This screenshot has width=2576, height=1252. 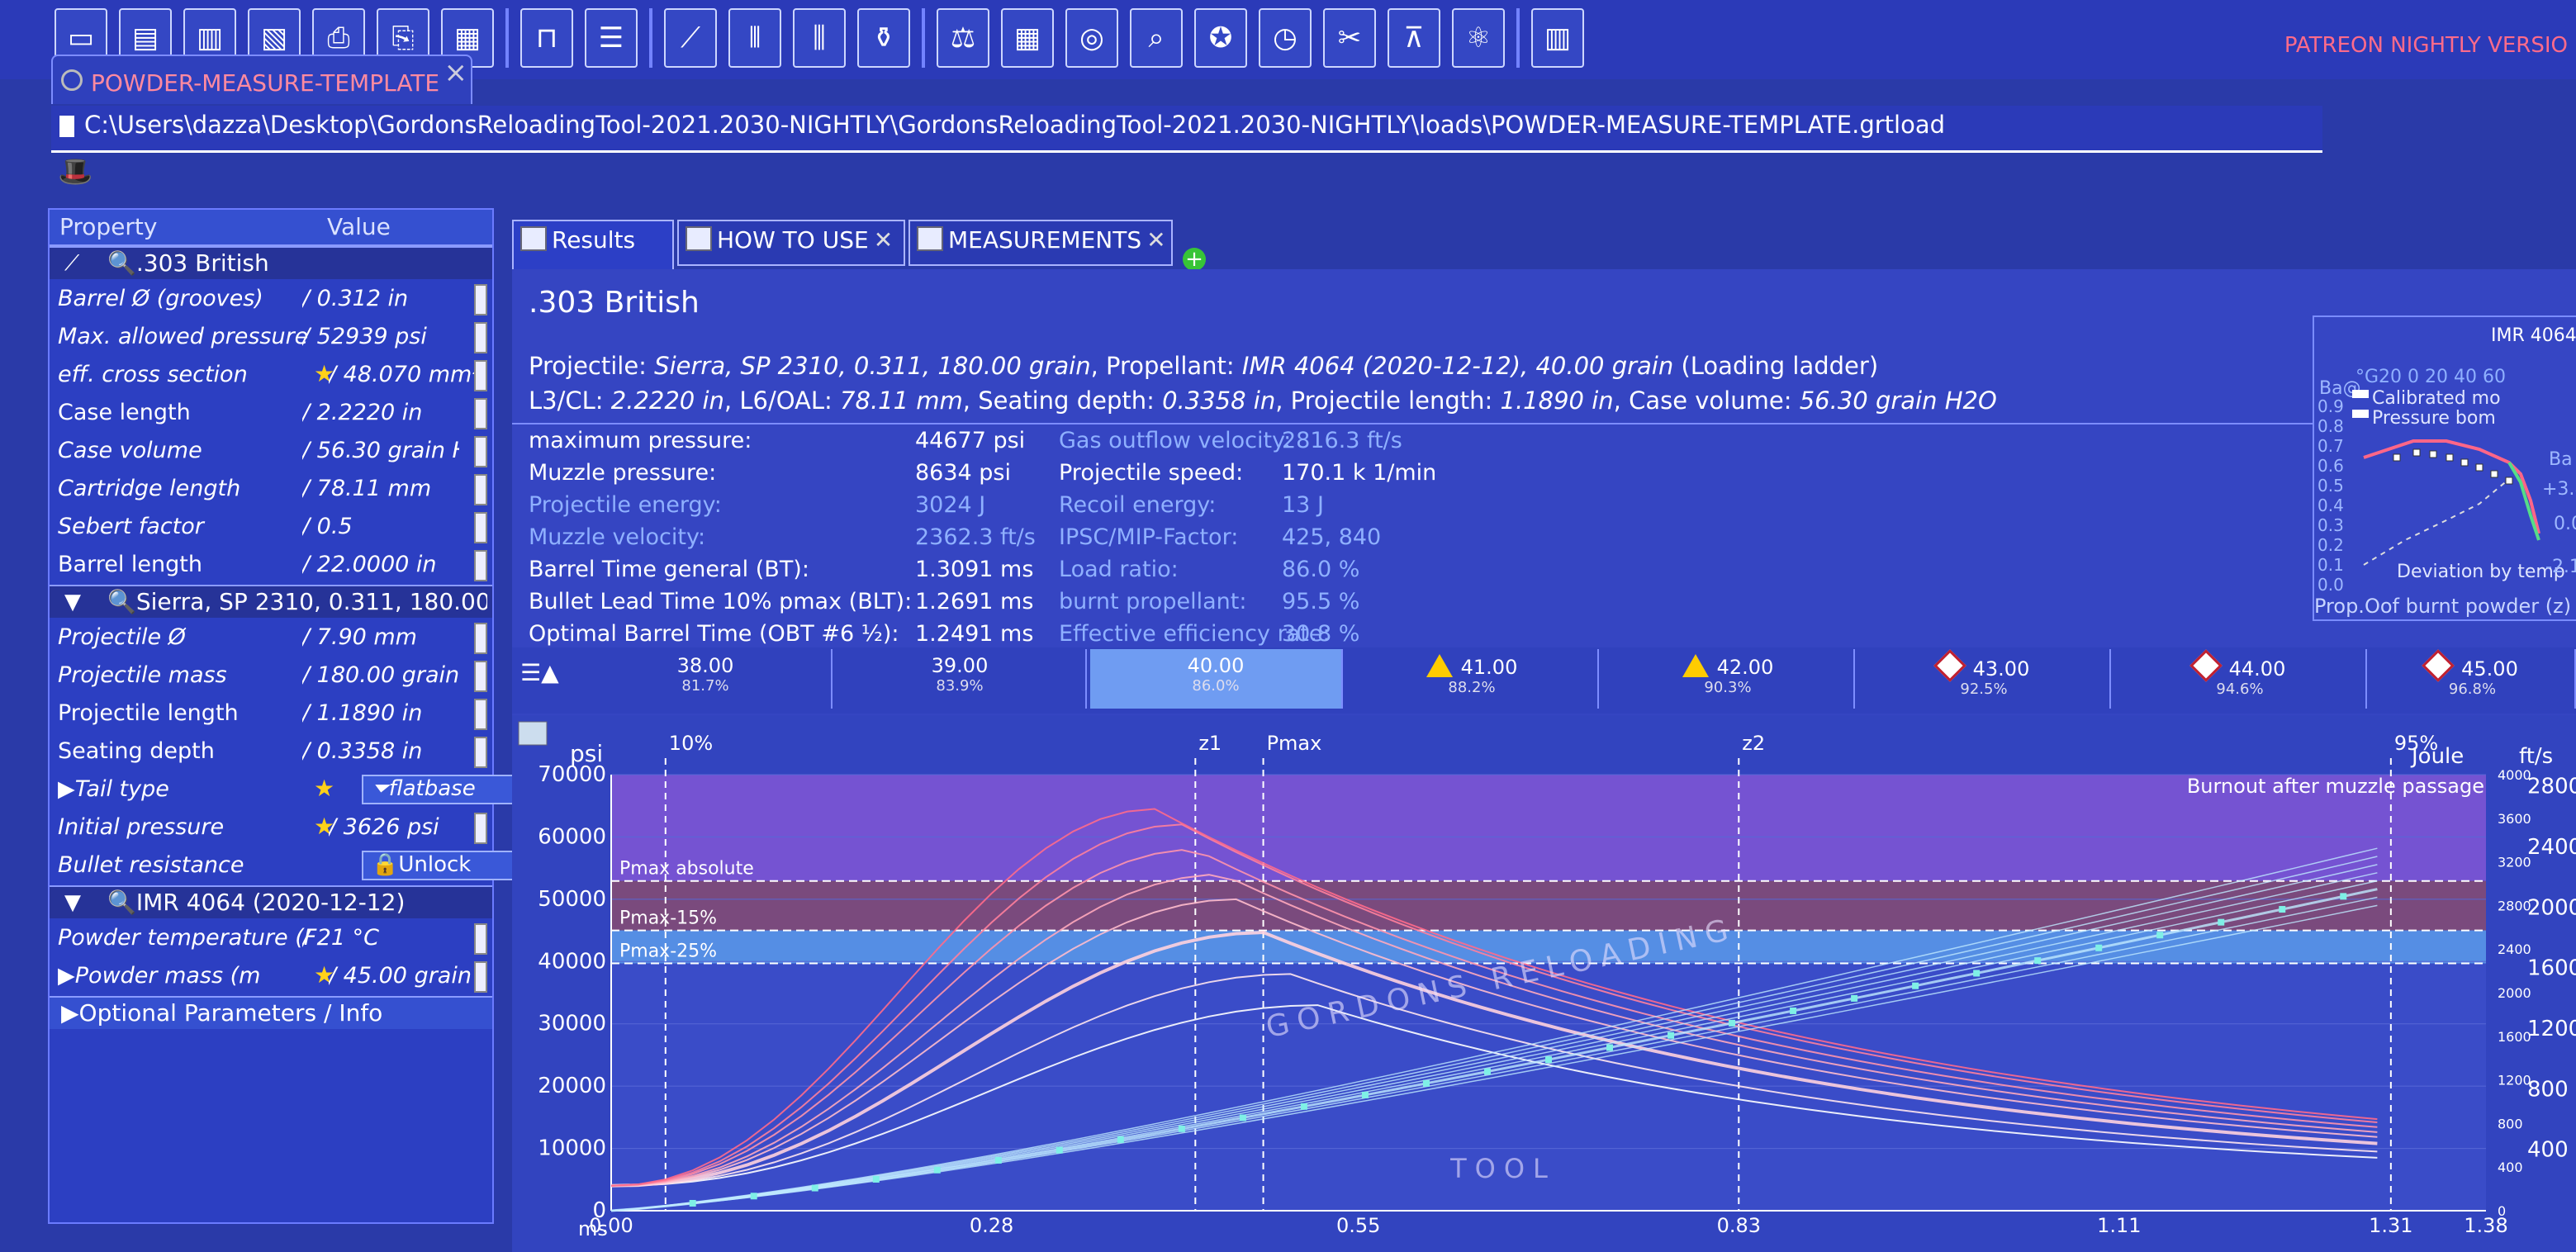 I want to click on ladder-collapse-icon: ☰▲, so click(x=539, y=672).